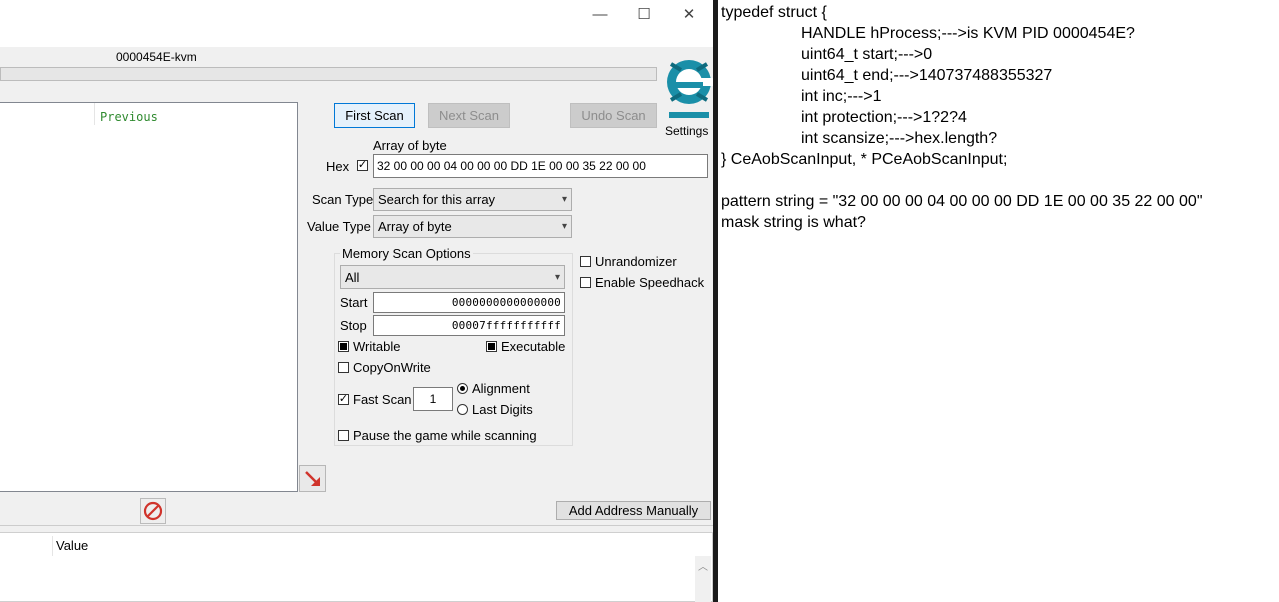  I want to click on note-line: uint64_t start;--->0, so click(867, 54).